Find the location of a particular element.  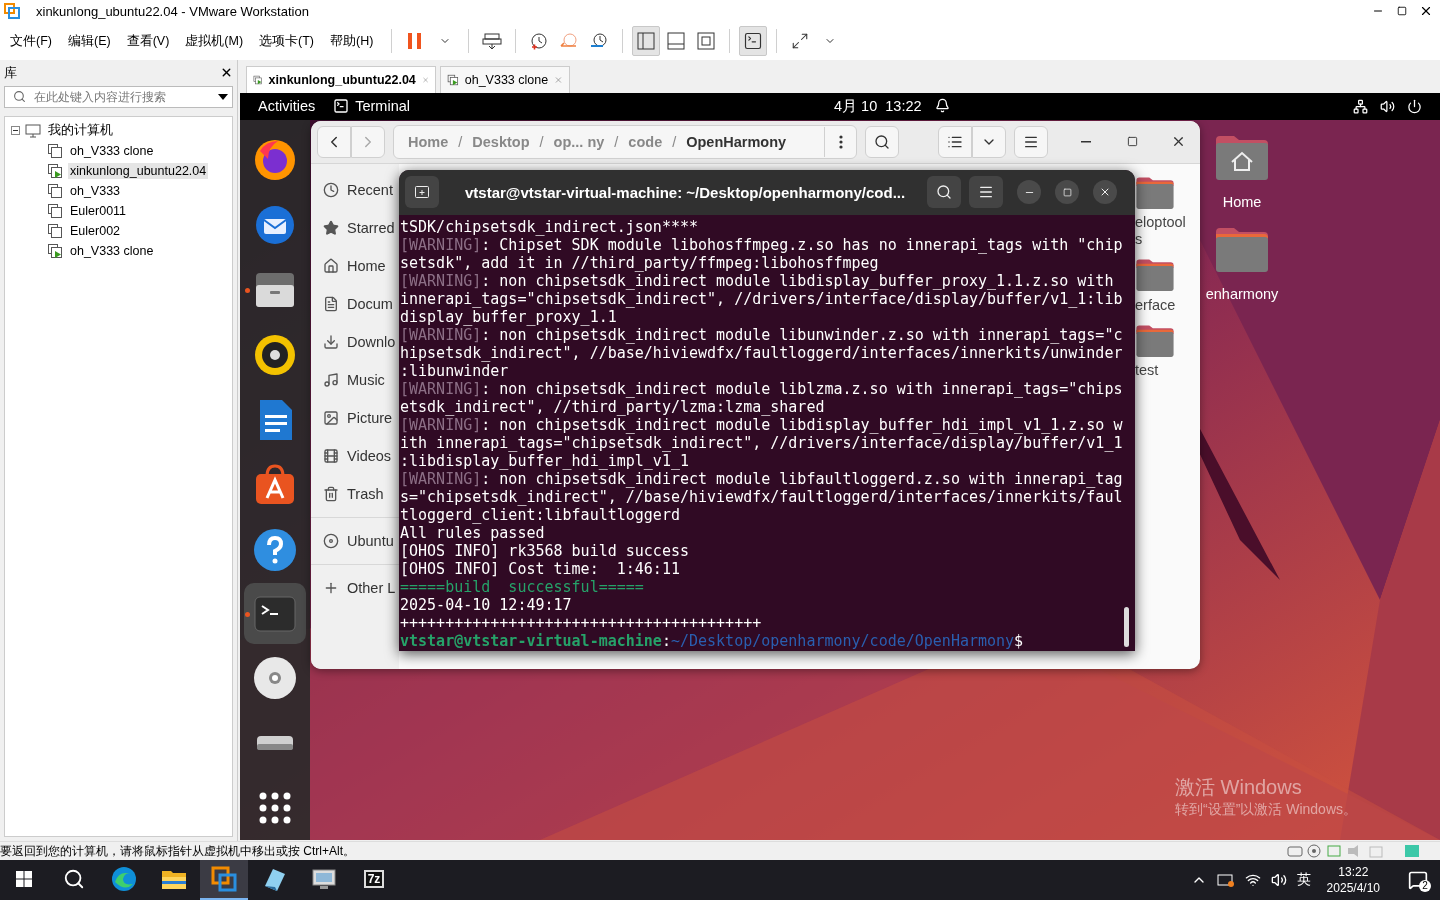

grid-icon is located at coordinates (275, 807).